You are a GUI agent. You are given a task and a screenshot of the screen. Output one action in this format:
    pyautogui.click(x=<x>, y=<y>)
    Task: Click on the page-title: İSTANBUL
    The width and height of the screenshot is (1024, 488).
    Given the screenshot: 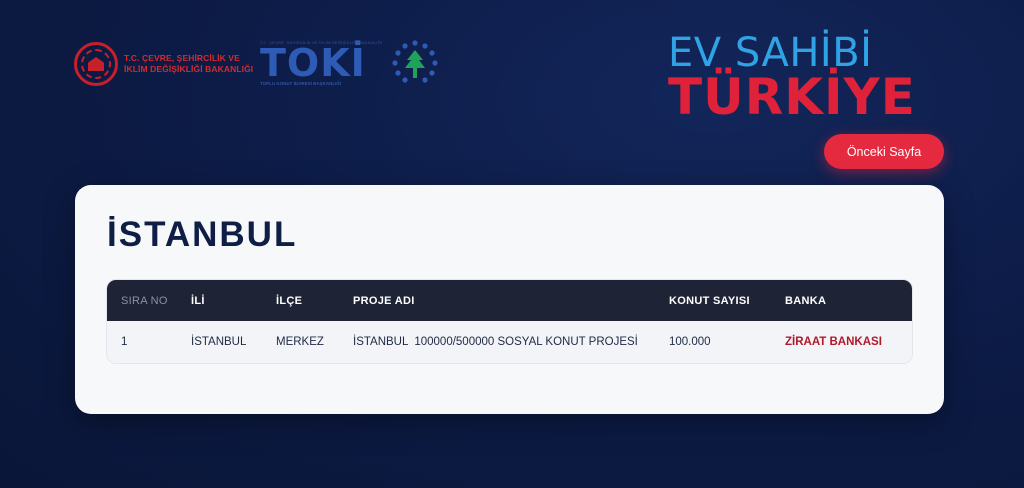 What is the action you would take?
    pyautogui.click(x=202, y=234)
    